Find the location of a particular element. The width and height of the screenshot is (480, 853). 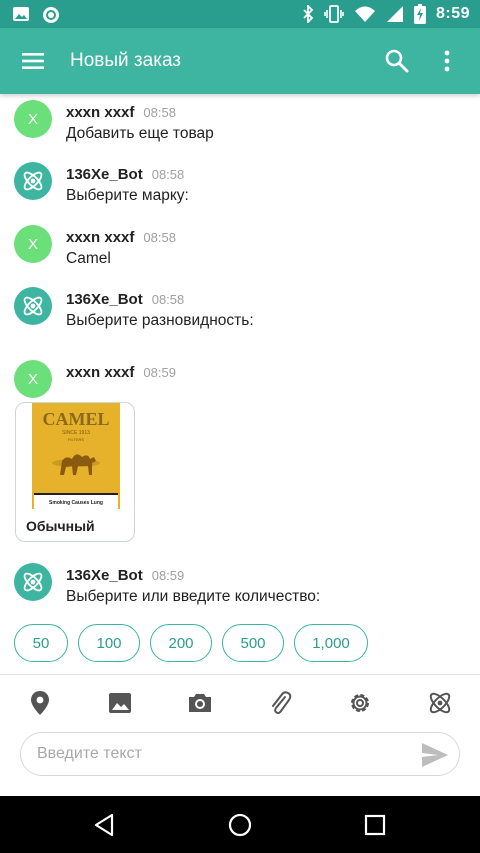

quantity-chip-50: 50 is located at coordinates (41, 643).